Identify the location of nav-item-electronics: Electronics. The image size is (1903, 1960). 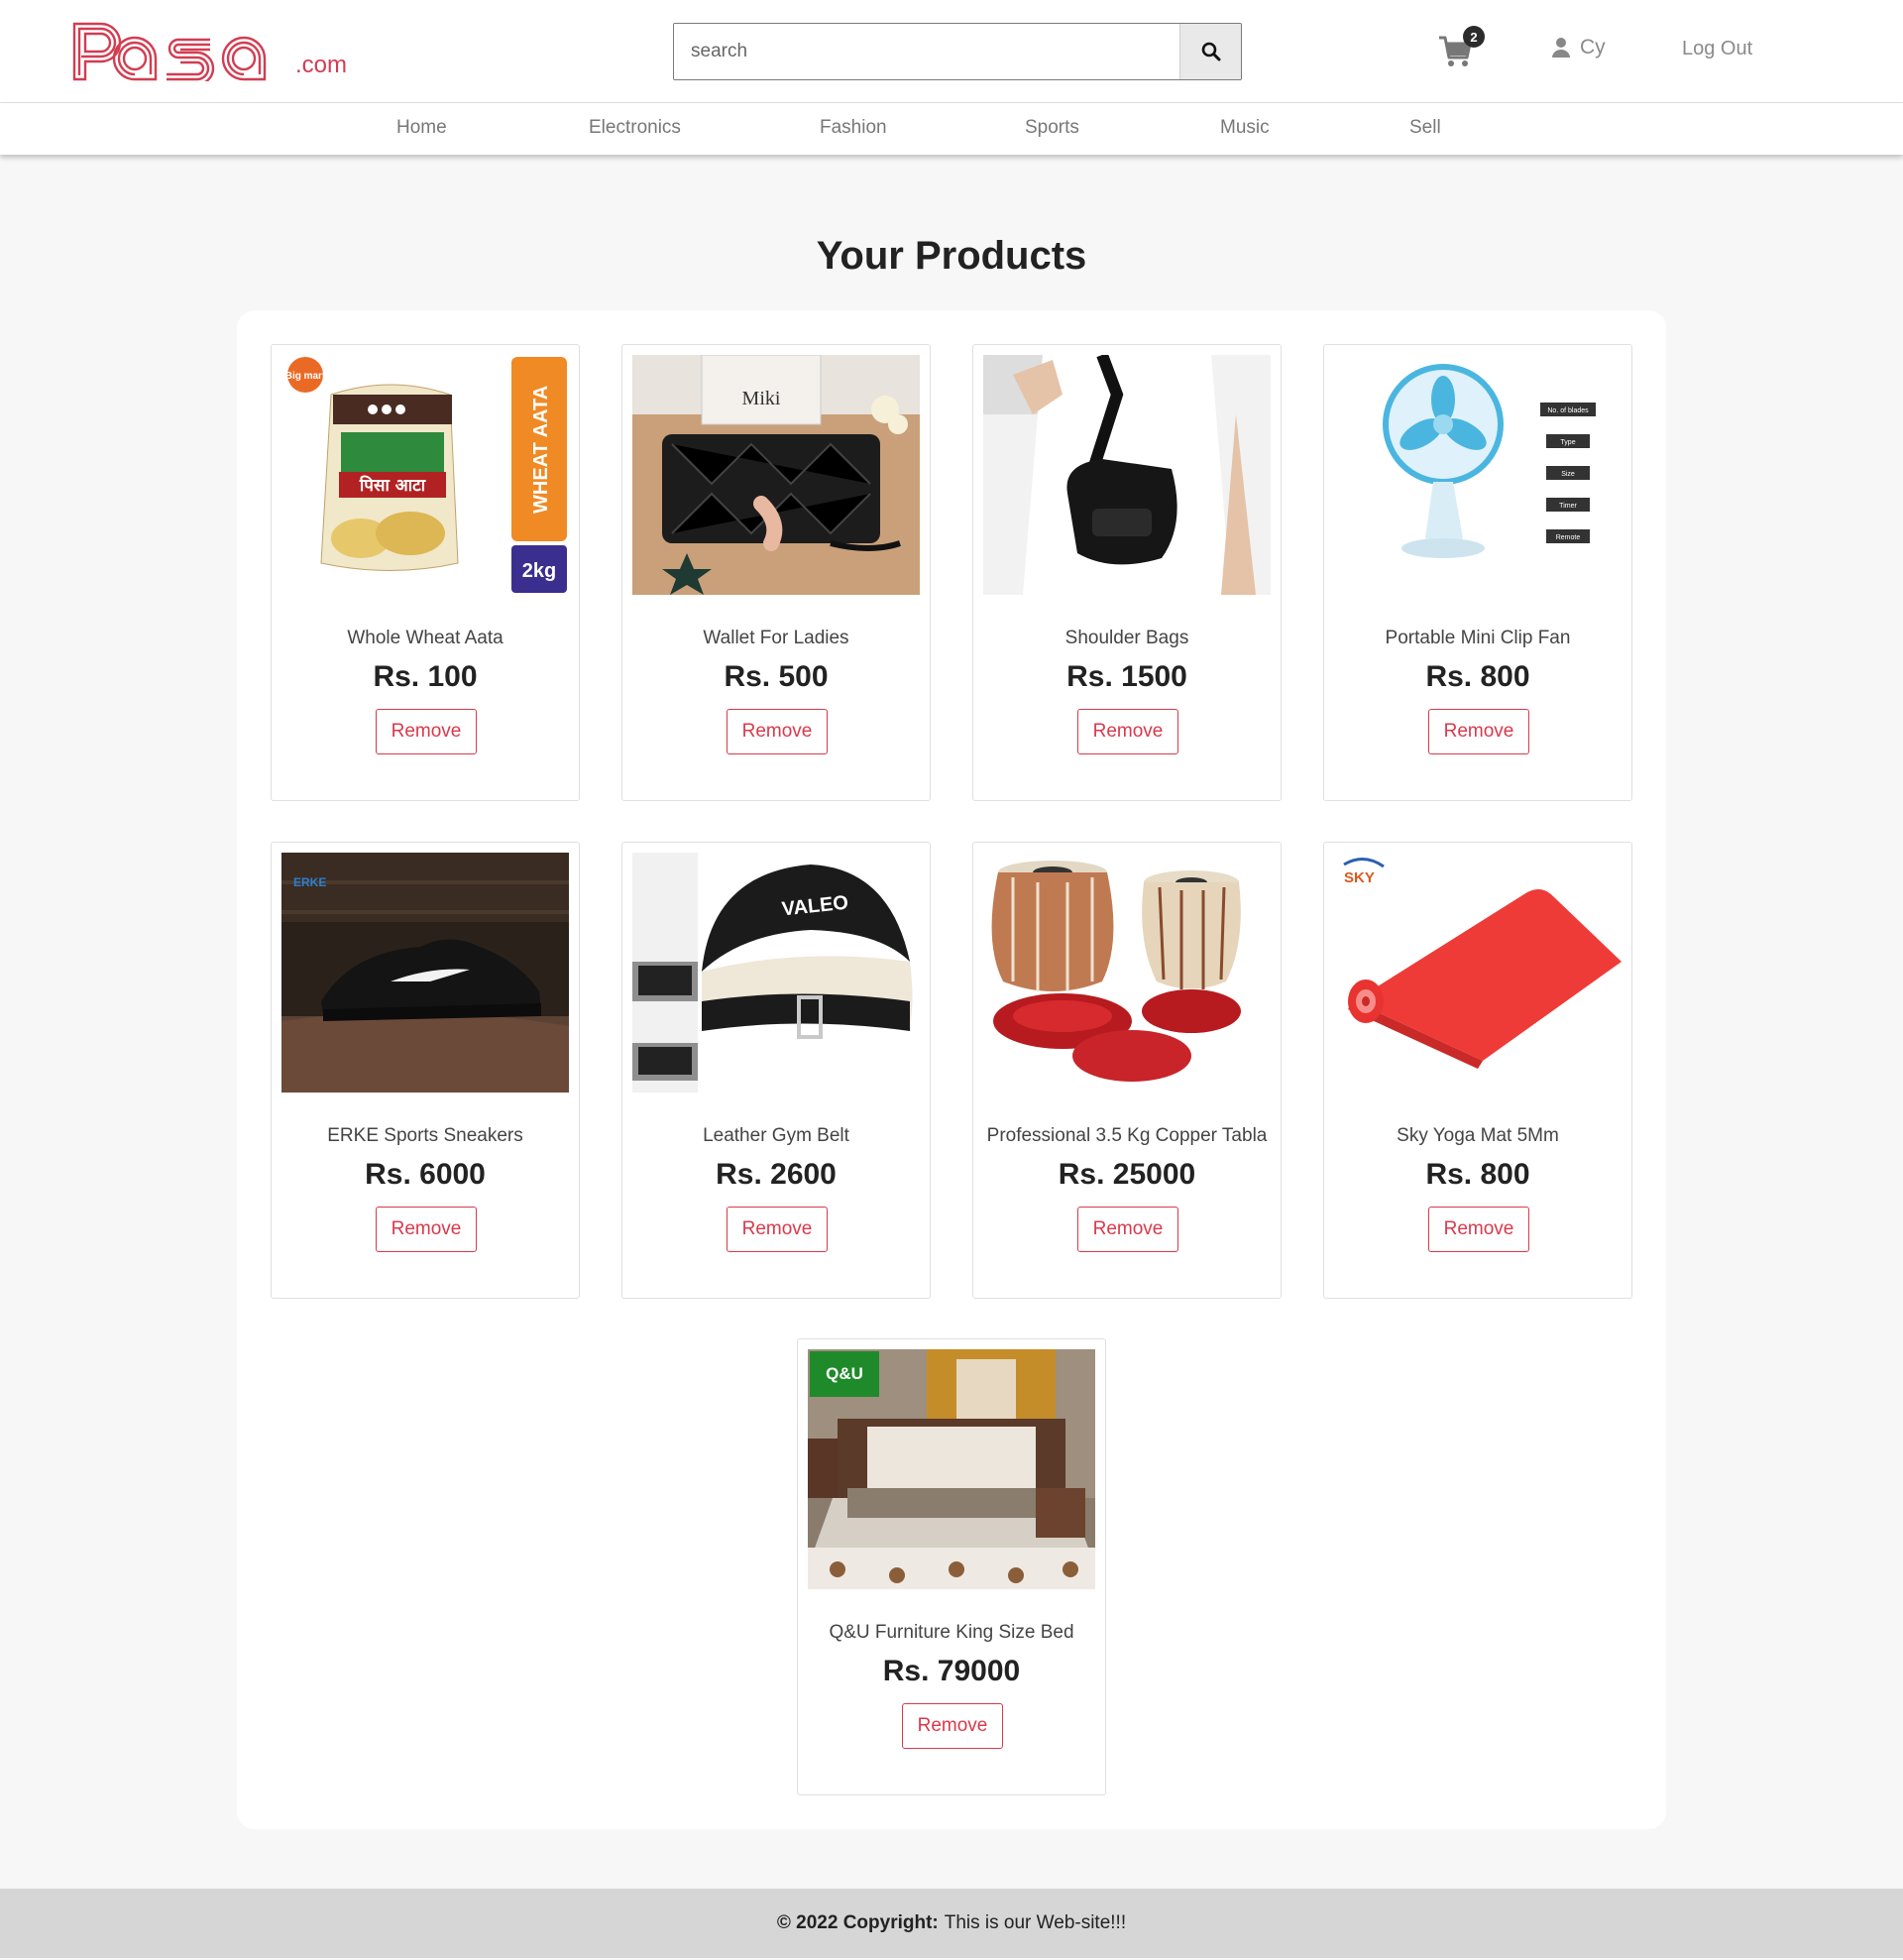
(635, 128).